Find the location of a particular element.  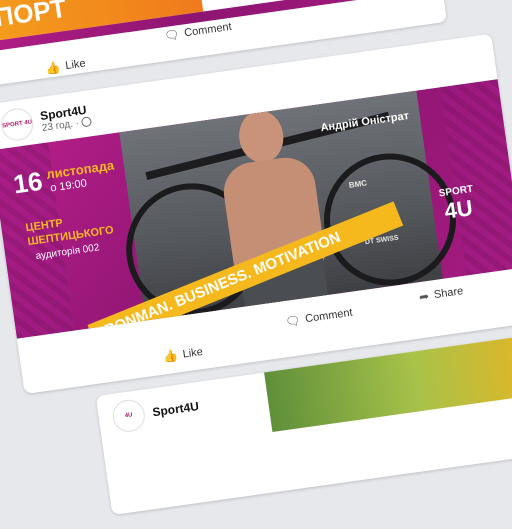

like-button: 👍 Like is located at coordinates (66, 65).